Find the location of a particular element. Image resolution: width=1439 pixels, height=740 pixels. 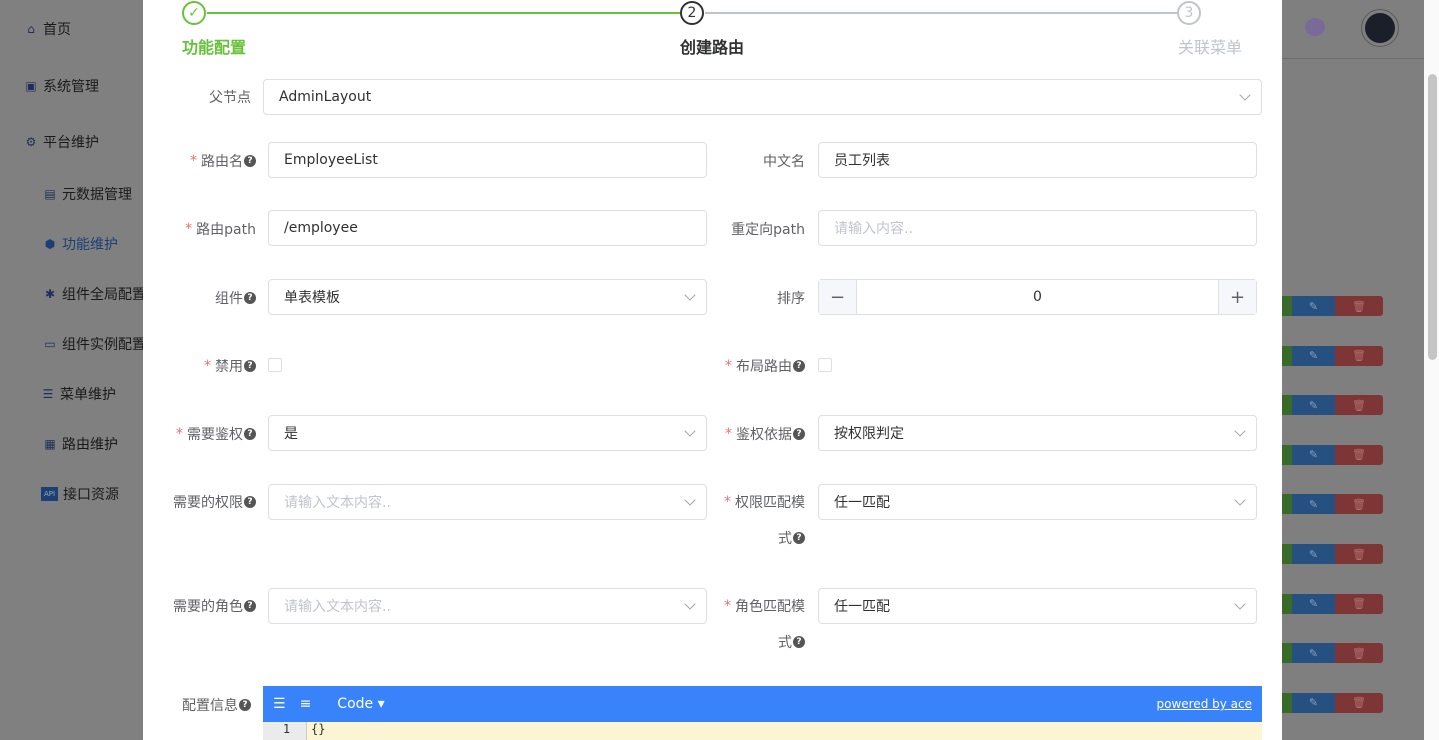

background-page is located at coordinates (1360, 370).